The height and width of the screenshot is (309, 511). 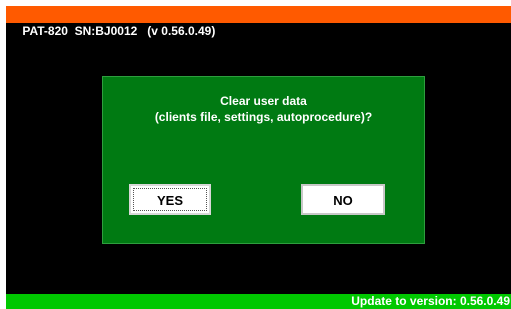 I want to click on status-bar: Update to version: 0.56.0.49, so click(x=258, y=301).